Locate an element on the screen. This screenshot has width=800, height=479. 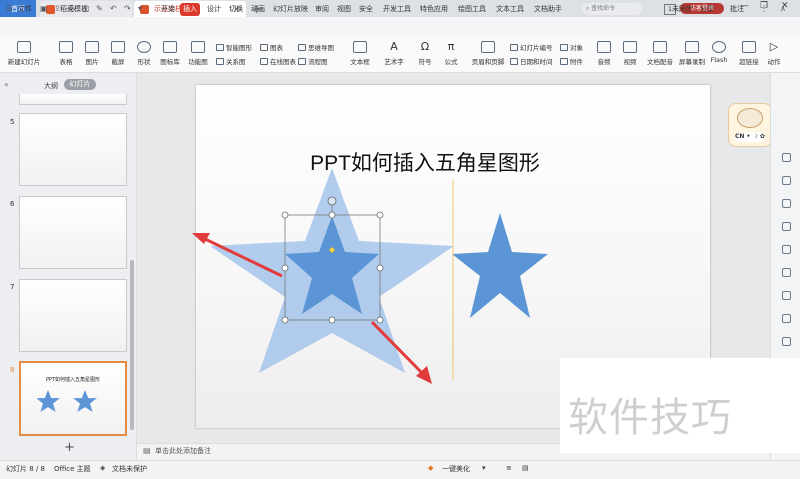
theme-status: Office 主题 is located at coordinates (72, 469).